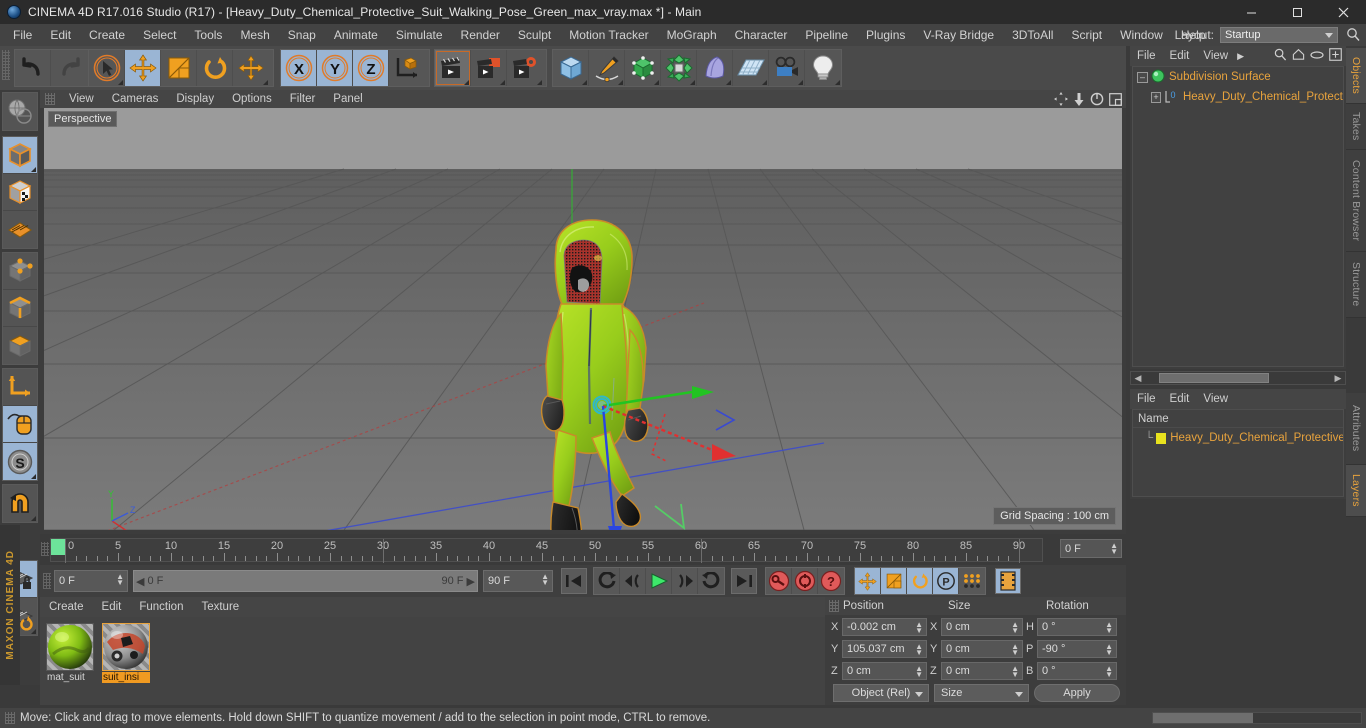  I want to click on material-item-mat-suit: mat_suit, so click(71, 661).